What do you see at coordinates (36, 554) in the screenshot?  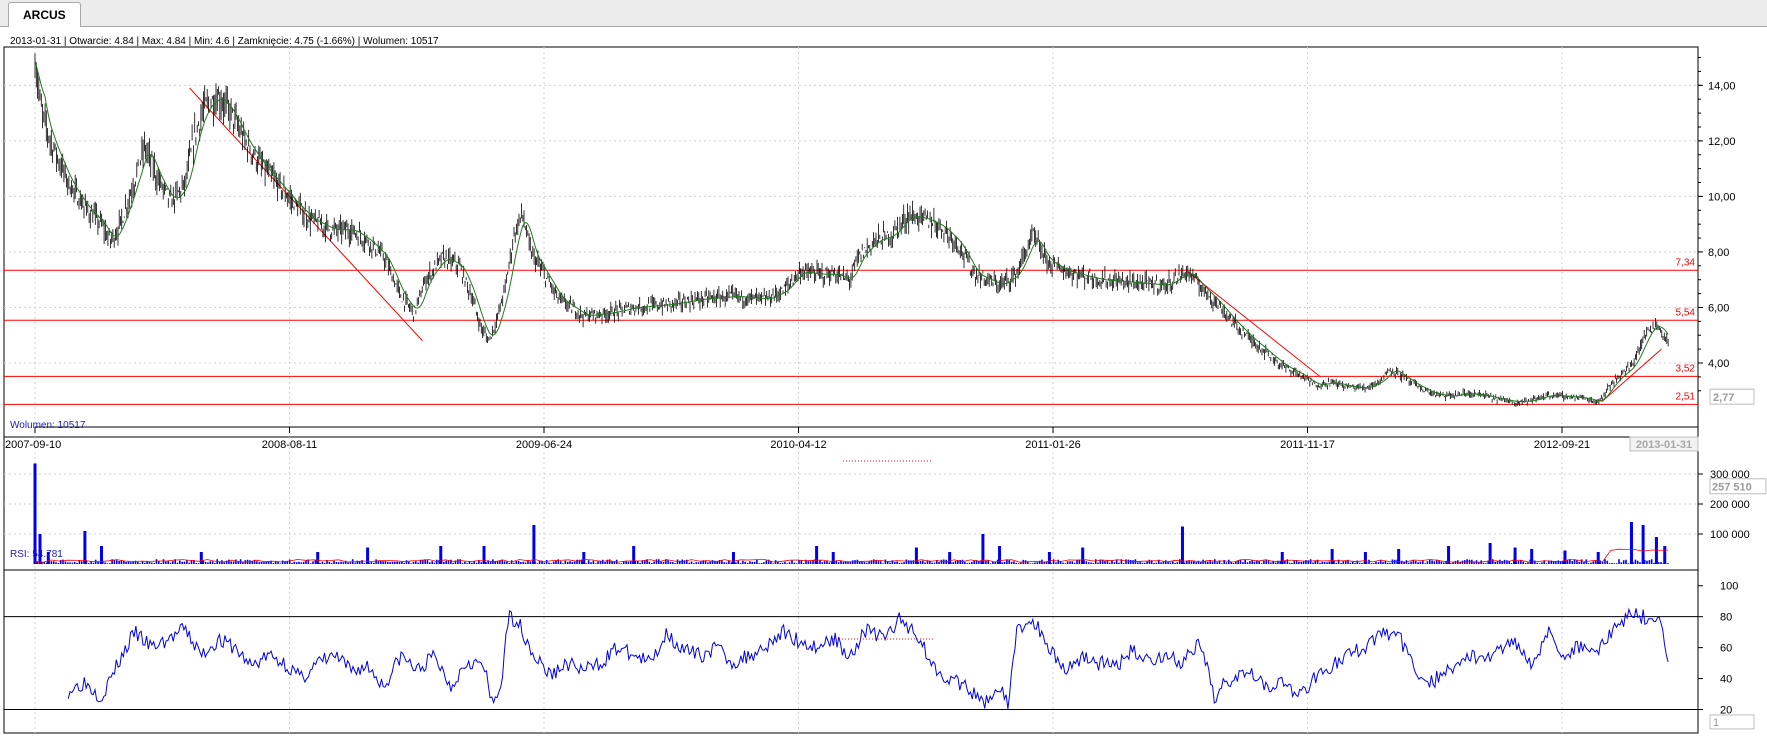 I see `rsi-info-label: RSI: 54.781` at bounding box center [36, 554].